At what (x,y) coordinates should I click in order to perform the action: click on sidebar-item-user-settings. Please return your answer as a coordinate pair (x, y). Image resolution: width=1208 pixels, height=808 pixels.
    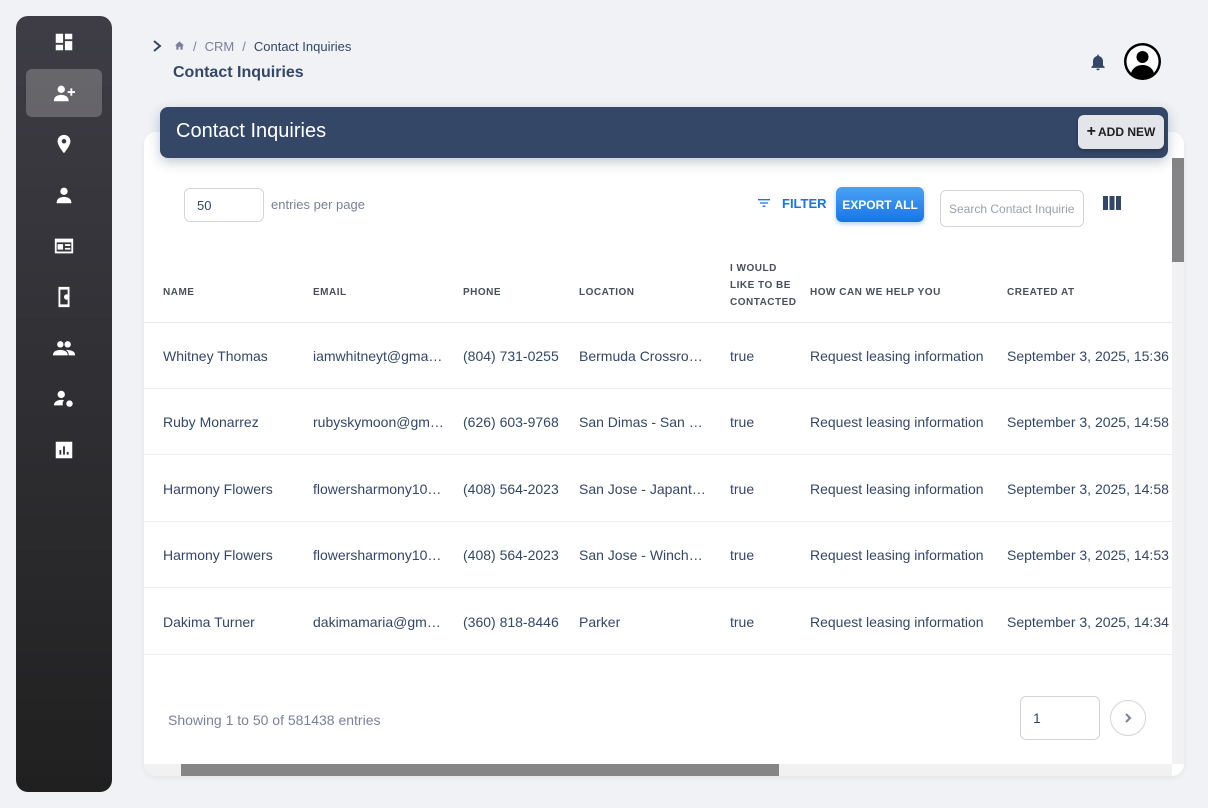
    Looking at the image, I should click on (64, 399).